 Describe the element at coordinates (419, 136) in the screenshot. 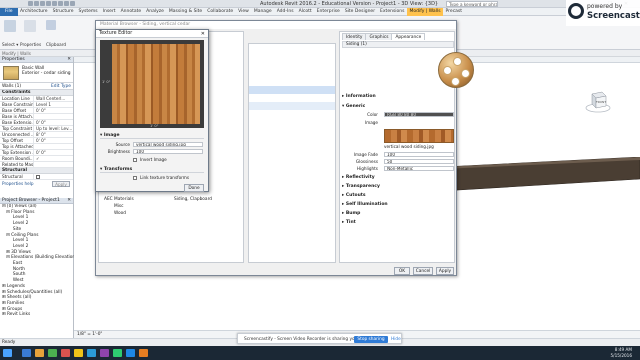

I see `image-thumbnail` at that location.